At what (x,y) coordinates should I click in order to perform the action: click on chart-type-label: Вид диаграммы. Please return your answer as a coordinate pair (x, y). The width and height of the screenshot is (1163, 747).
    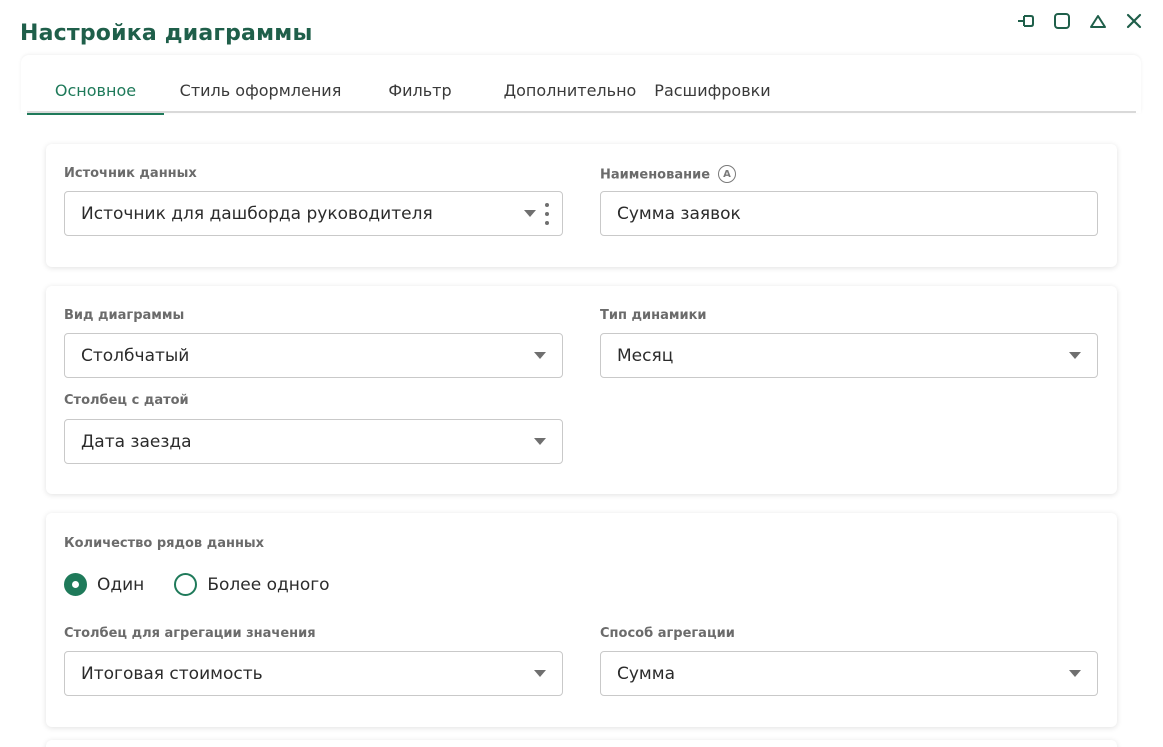
    Looking at the image, I should click on (124, 315).